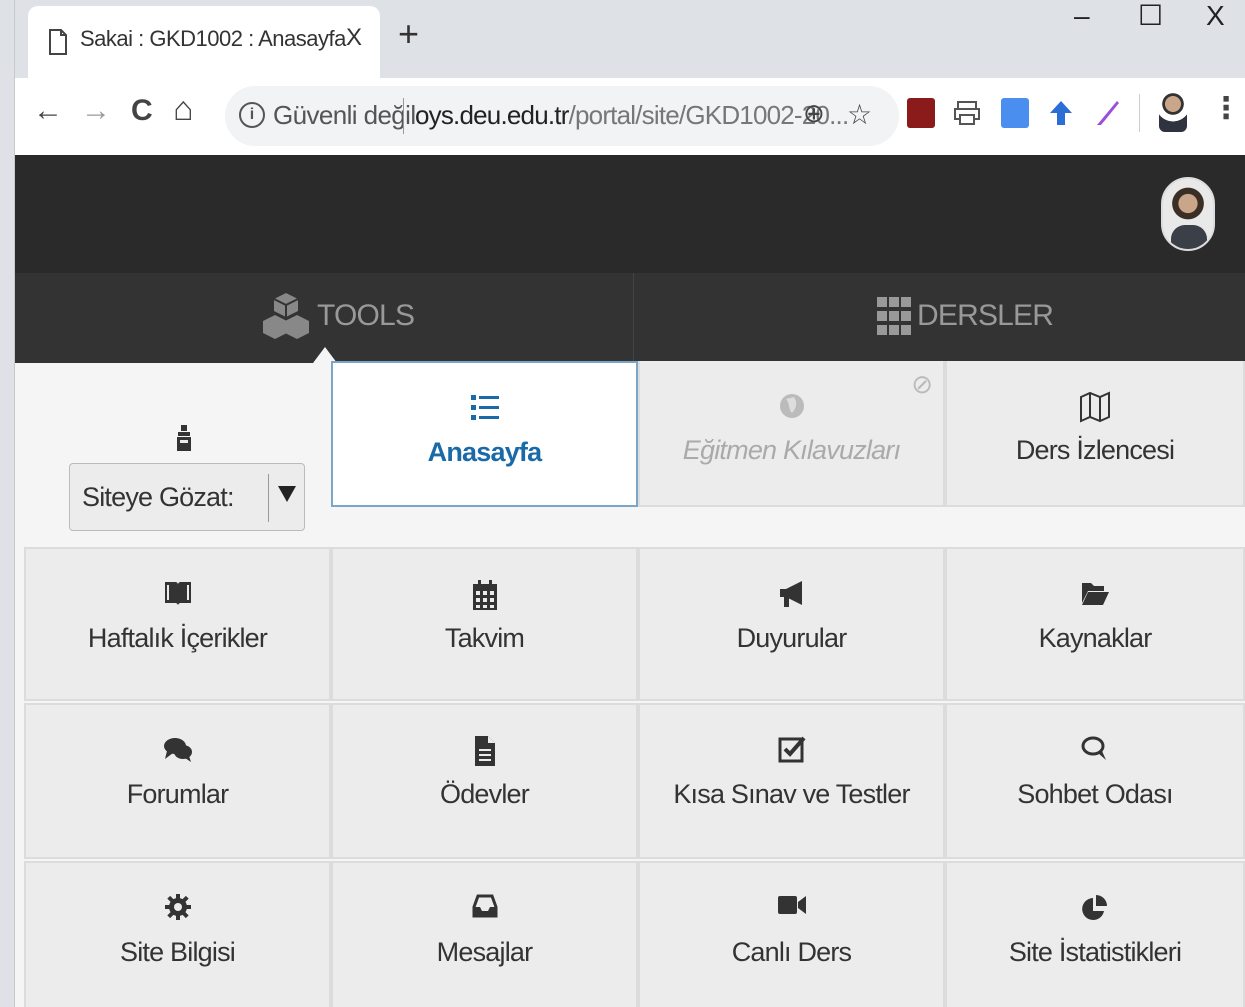 This screenshot has width=1245, height=1007. Describe the element at coordinates (791, 434) in the screenshot. I see `tool-egitmen-kilavuzlari: ⊘ Eğitmen Kılavuzları` at that location.